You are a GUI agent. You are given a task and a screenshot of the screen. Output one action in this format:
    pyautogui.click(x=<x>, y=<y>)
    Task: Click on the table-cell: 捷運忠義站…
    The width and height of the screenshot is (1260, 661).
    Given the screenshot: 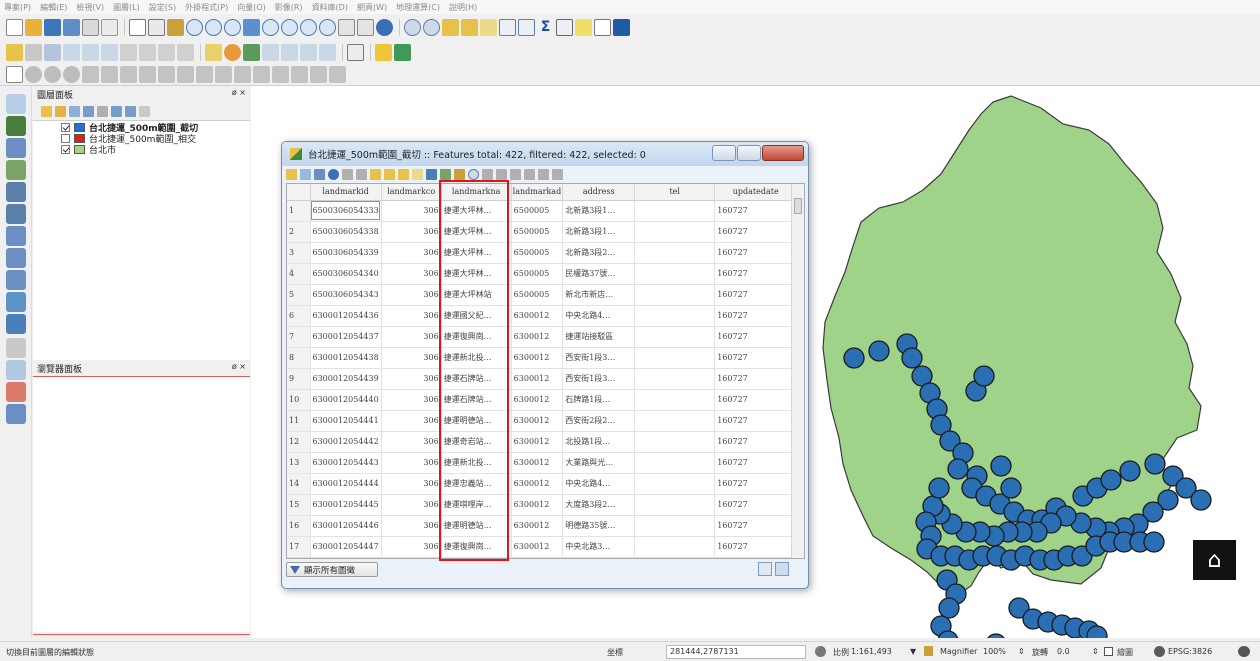 What is the action you would take?
    pyautogui.click(x=476, y=484)
    